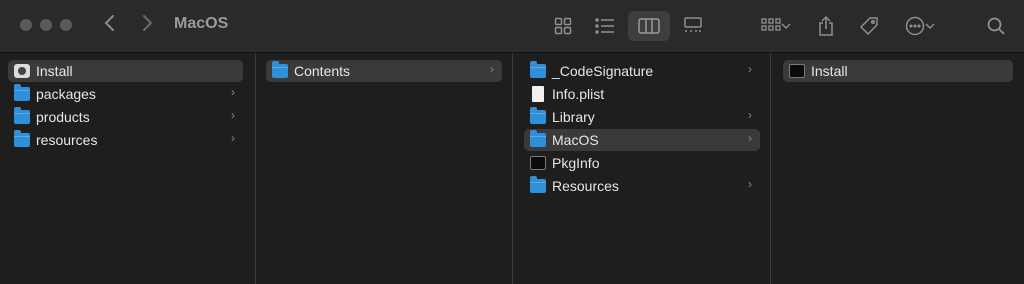 Image resolution: width=1024 pixels, height=284 pixels. Describe the element at coordinates (109, 23) in the screenshot. I see `chevron-left-icon` at that location.